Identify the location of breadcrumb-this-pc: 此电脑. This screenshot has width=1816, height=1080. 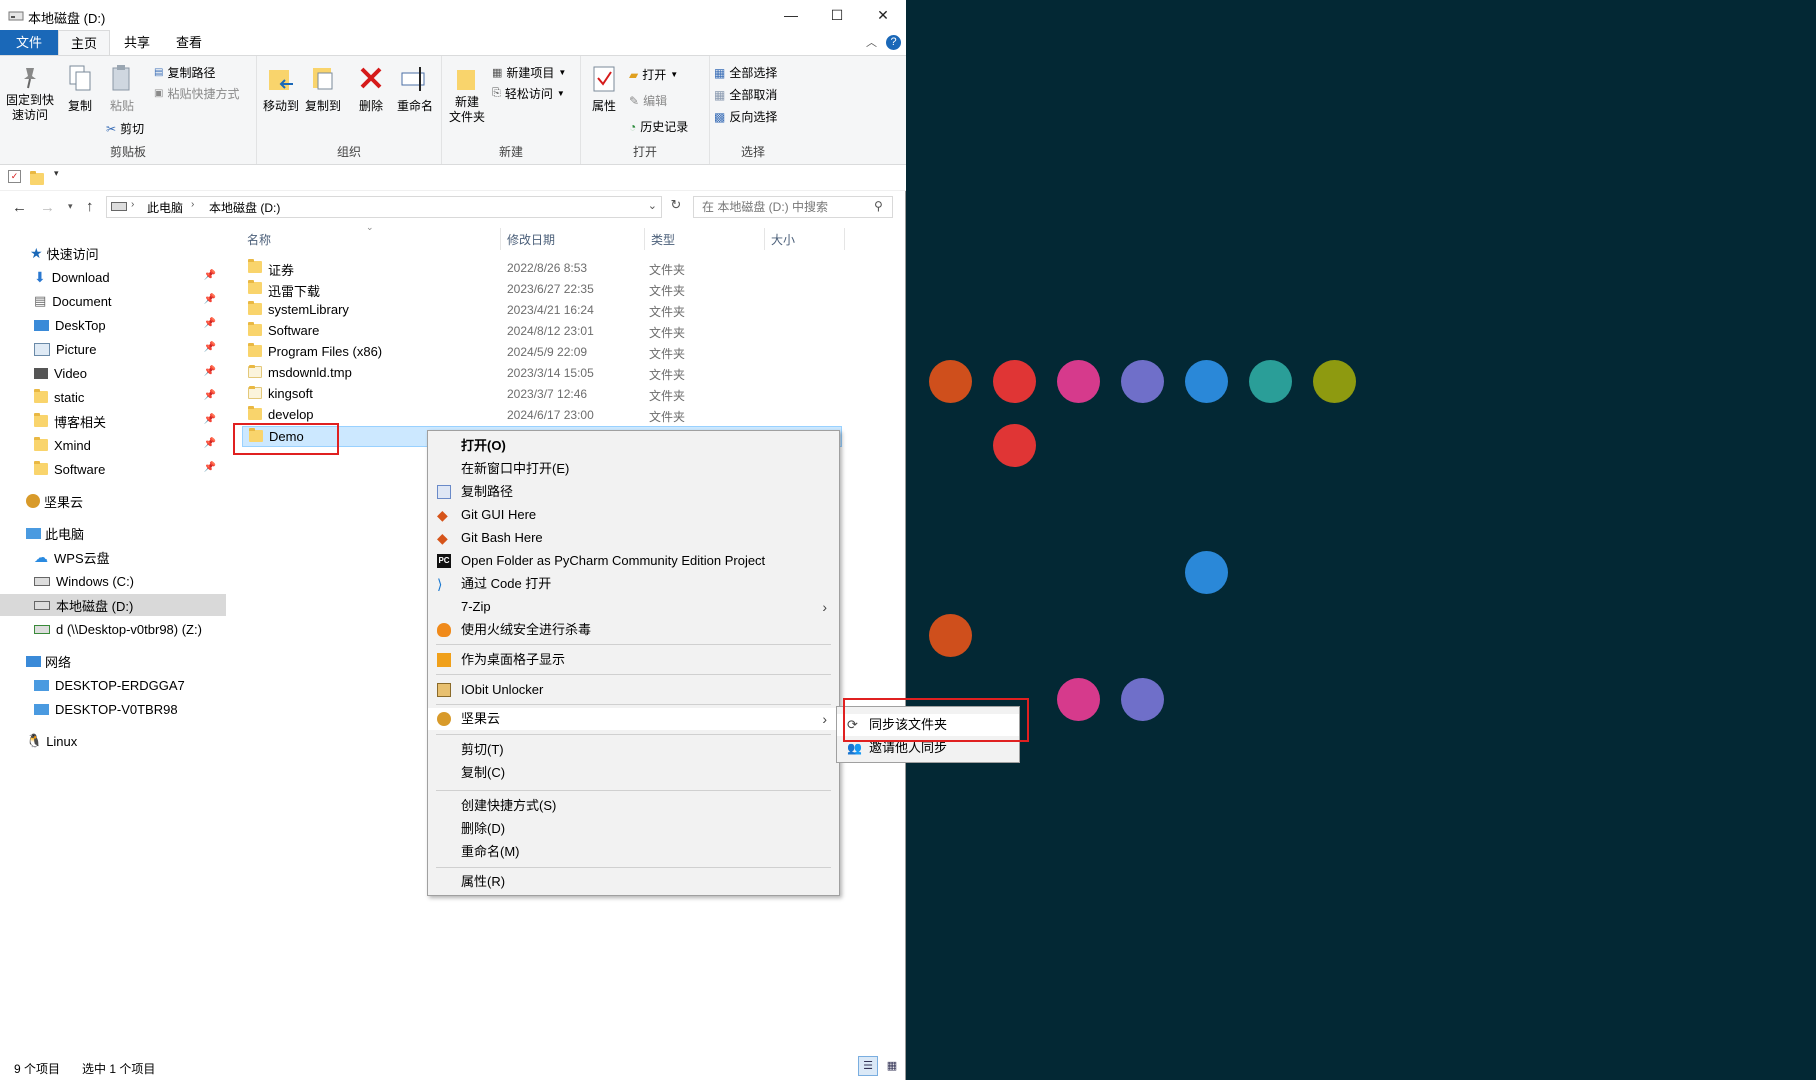
(165, 207).